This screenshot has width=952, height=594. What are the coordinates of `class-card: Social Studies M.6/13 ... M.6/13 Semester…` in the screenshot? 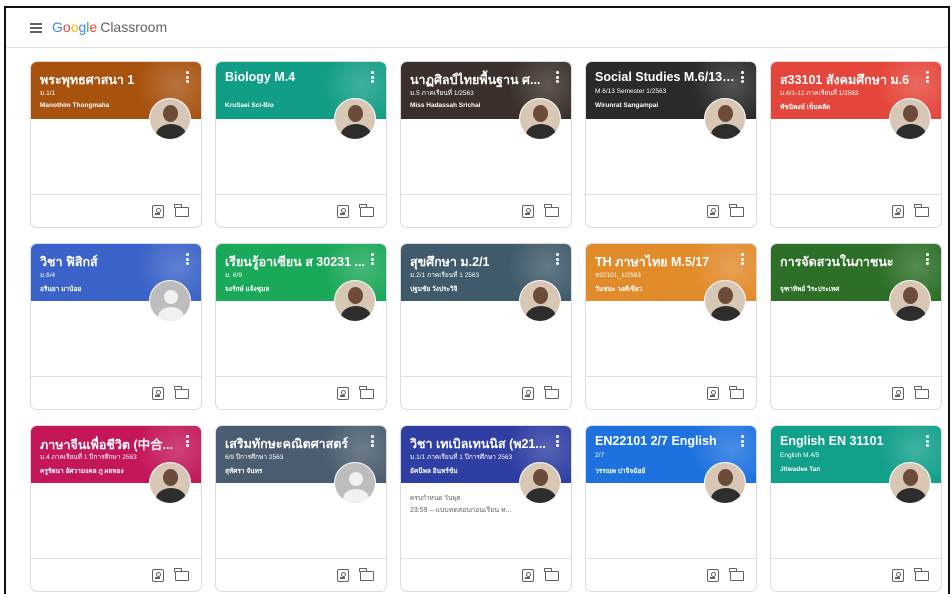 It's located at (671, 144).